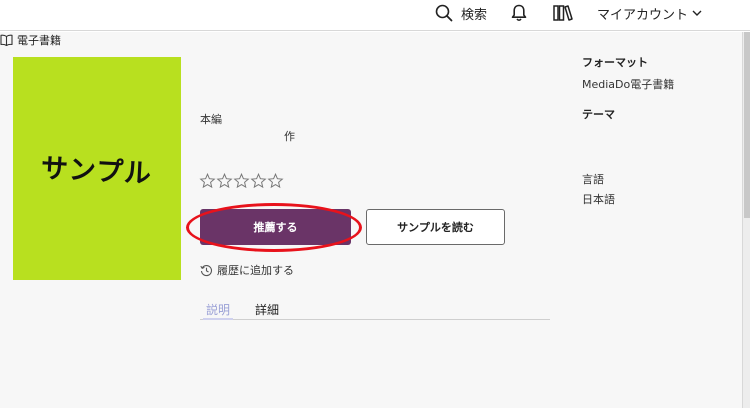 The width and height of the screenshot is (750, 408). What do you see at coordinates (697, 13) in the screenshot?
I see `chevron-down-icon` at bounding box center [697, 13].